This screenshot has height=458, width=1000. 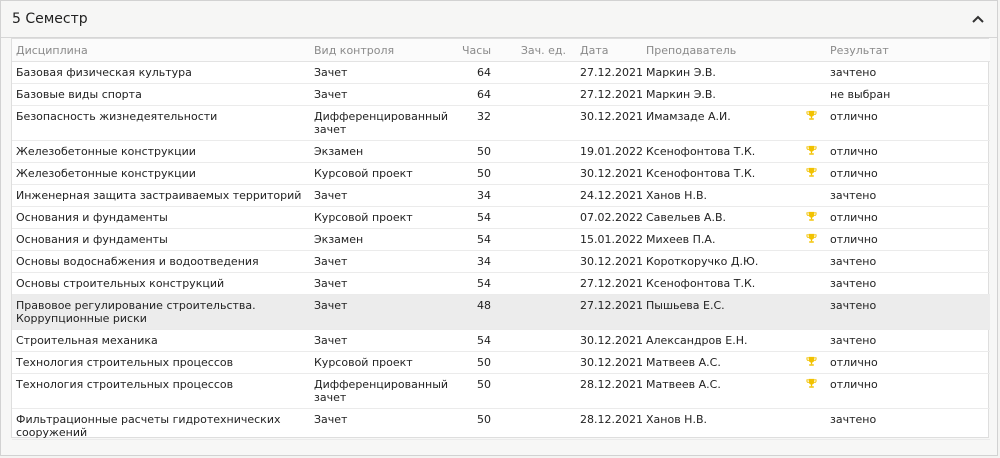 What do you see at coordinates (719, 340) in the screenshot?
I see `cell-teacher: Александров Е.Н.` at bounding box center [719, 340].